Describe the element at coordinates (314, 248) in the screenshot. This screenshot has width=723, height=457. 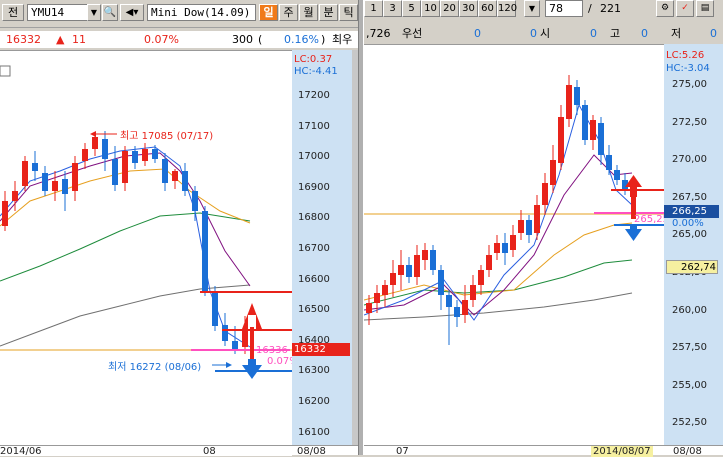
I see `y-tick-label: 16700` at that location.